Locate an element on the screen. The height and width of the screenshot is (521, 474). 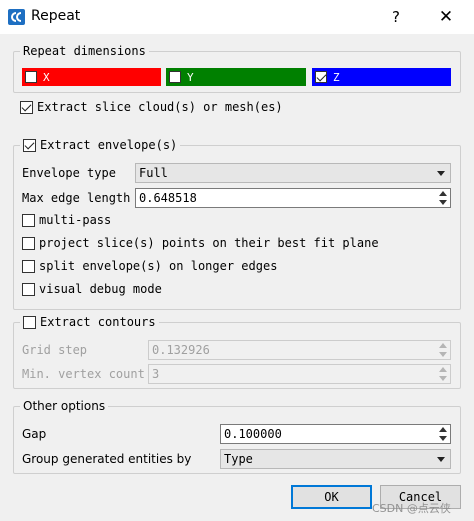
visual-debug-checkbox is located at coordinates (28, 289).